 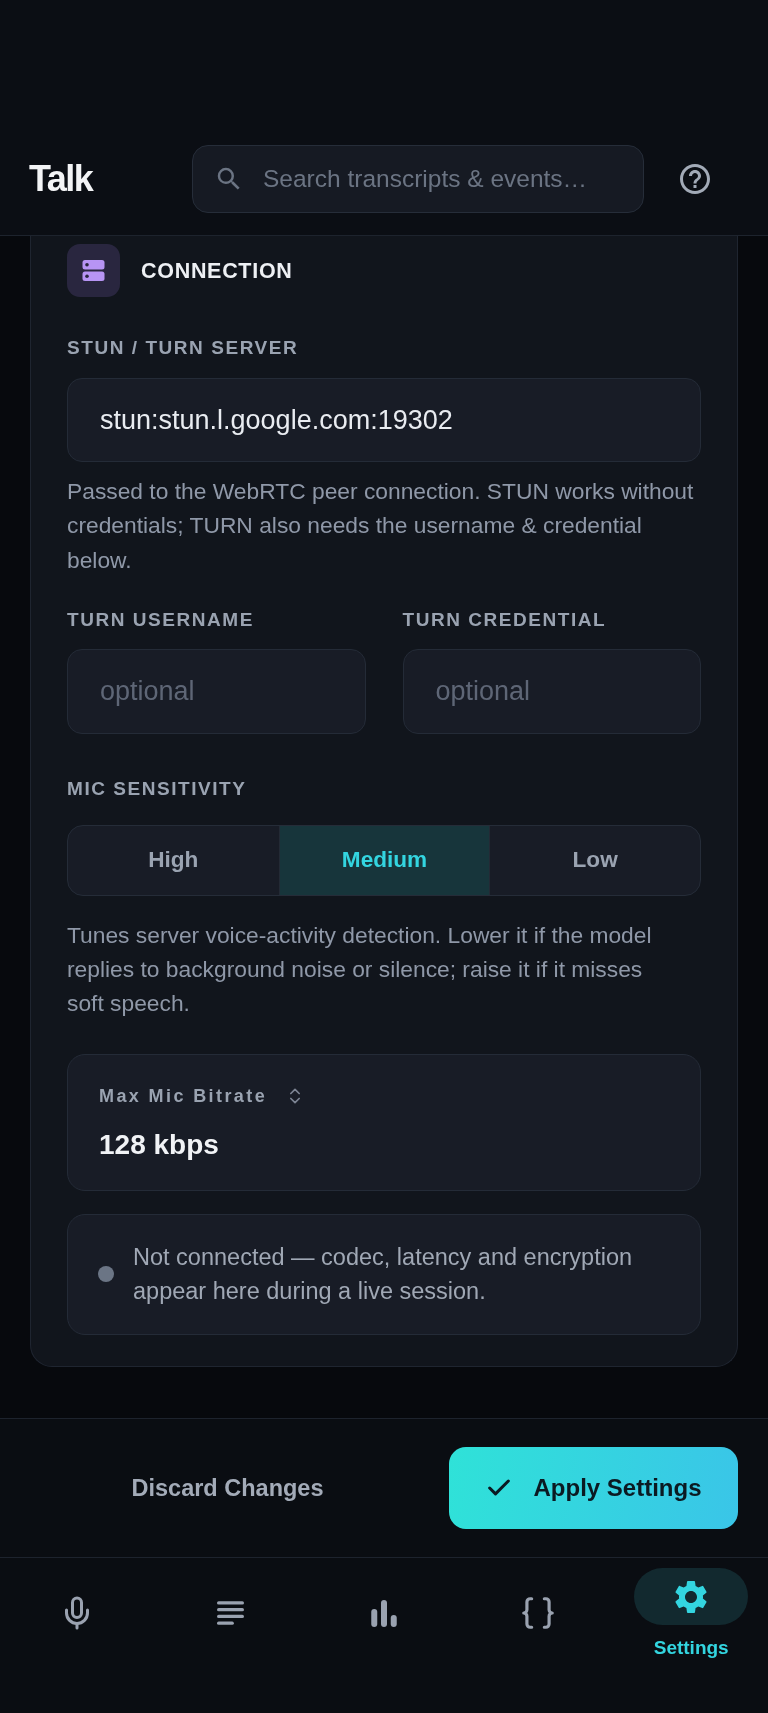 What do you see at coordinates (383, 1275) in the screenshot?
I see `status-text: Not connected — codec, latency and encryption appear here during a live session.` at bounding box center [383, 1275].